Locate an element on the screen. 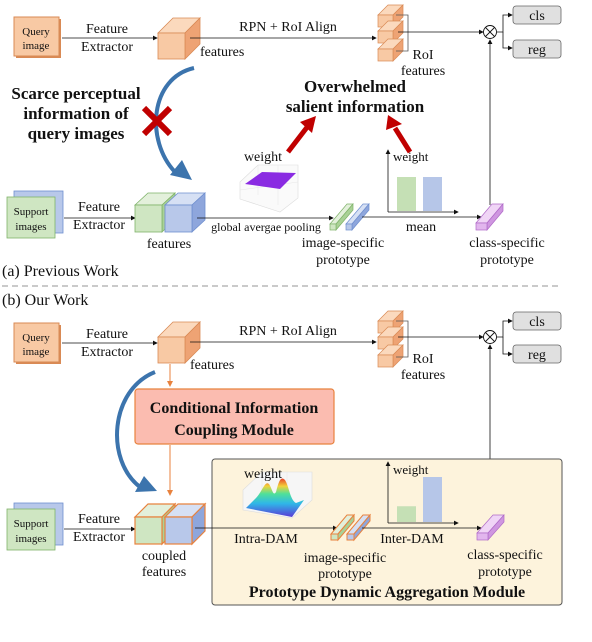 The image size is (592, 642). cicm-label: Conditional Information is located at coordinates (234, 408).